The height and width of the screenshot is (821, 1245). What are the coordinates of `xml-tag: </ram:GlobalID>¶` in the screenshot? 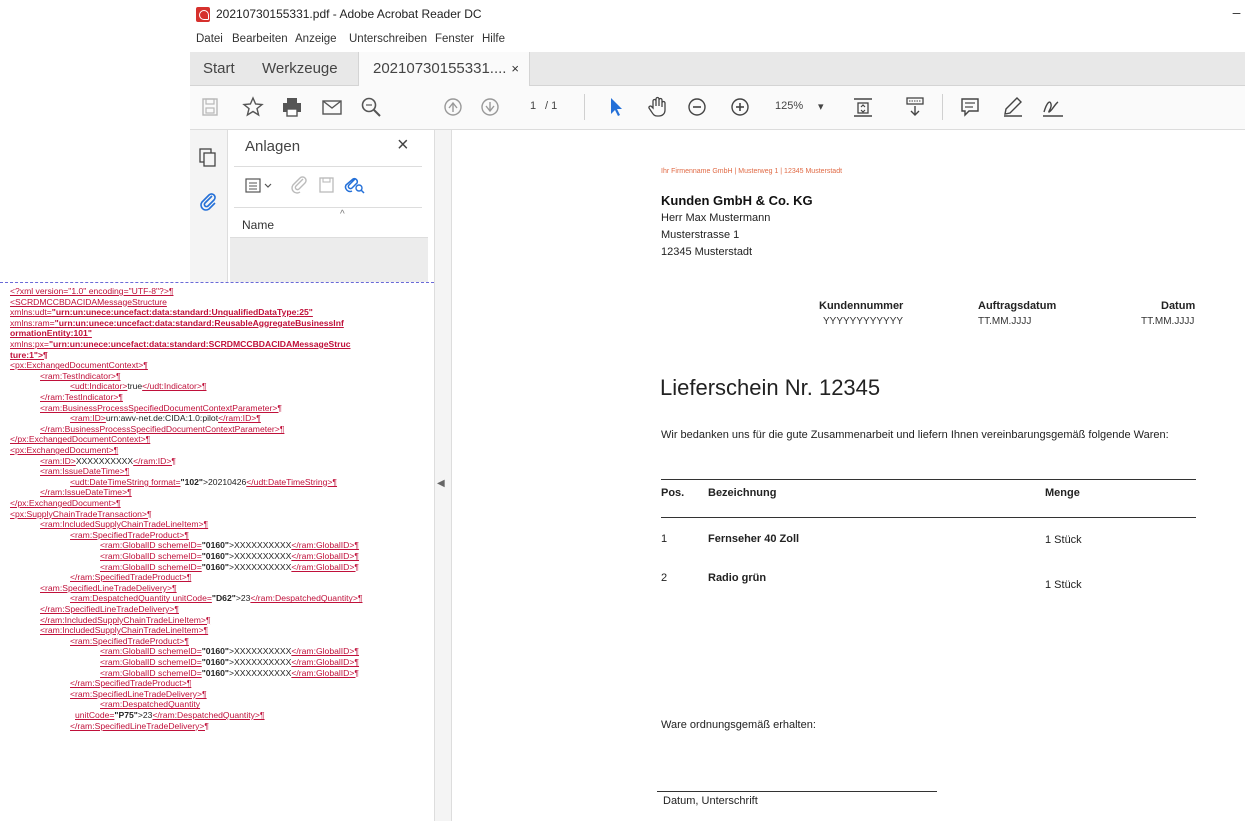 It's located at (325, 566).